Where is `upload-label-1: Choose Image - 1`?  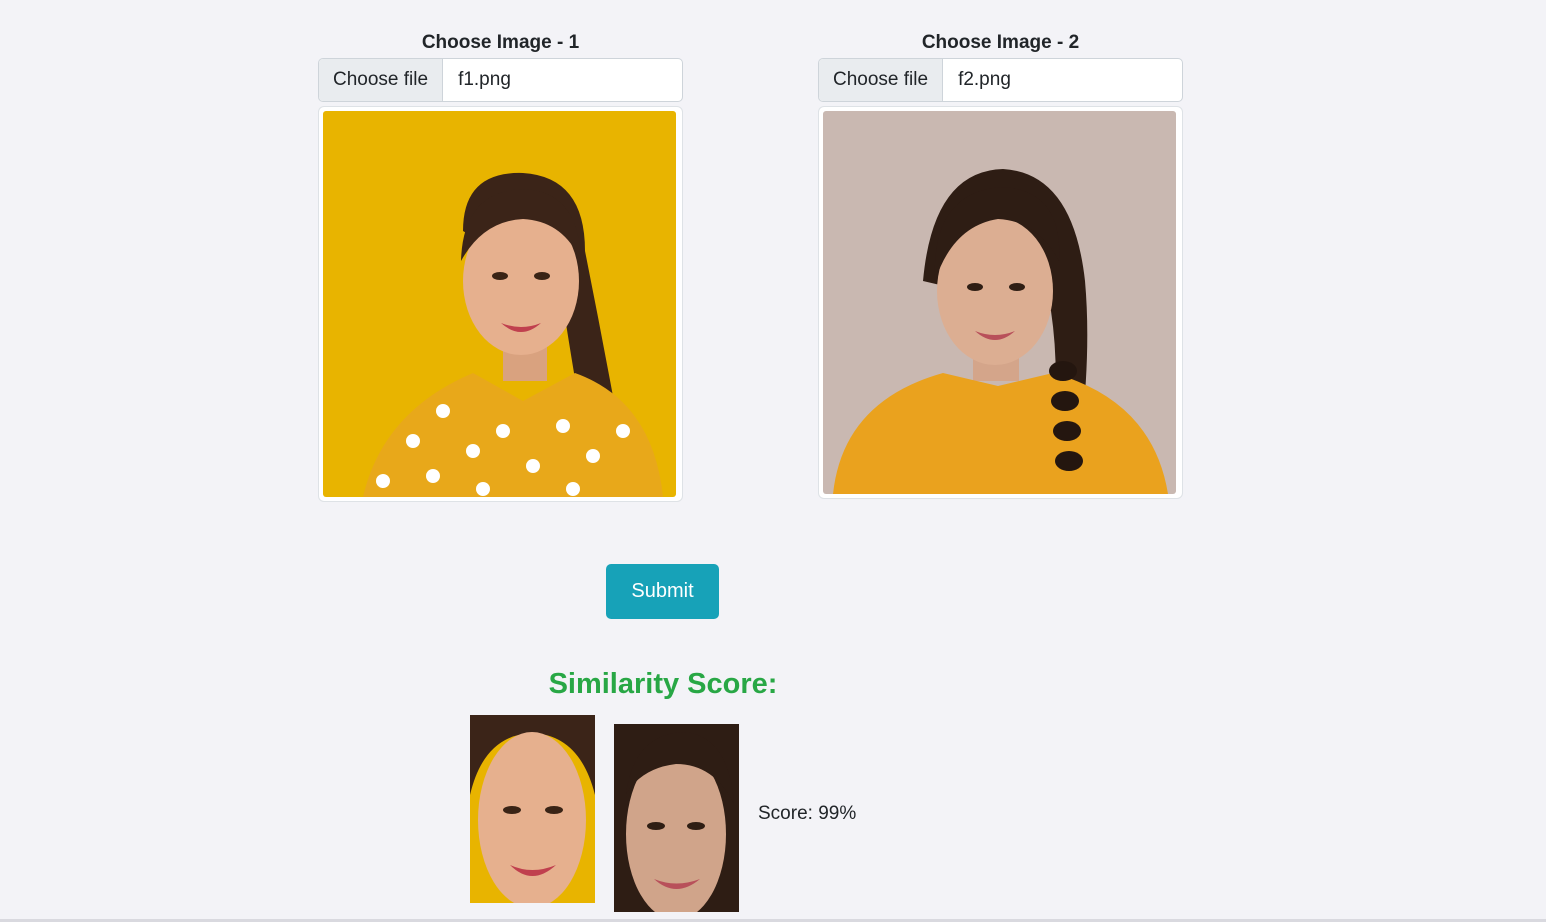 upload-label-1: Choose Image - 1 is located at coordinates (500, 42).